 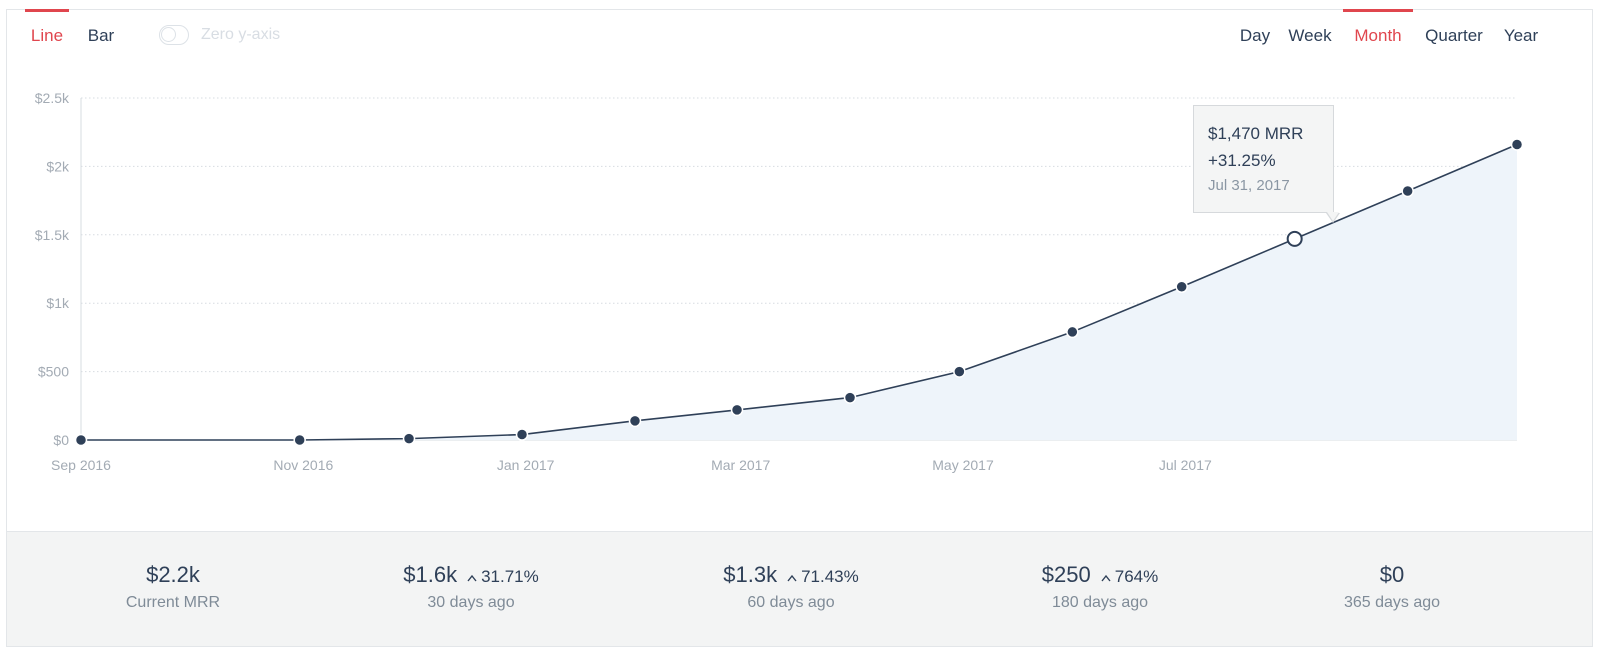 What do you see at coordinates (58, 166) in the screenshot?
I see `y-tick-label: $2k` at bounding box center [58, 166].